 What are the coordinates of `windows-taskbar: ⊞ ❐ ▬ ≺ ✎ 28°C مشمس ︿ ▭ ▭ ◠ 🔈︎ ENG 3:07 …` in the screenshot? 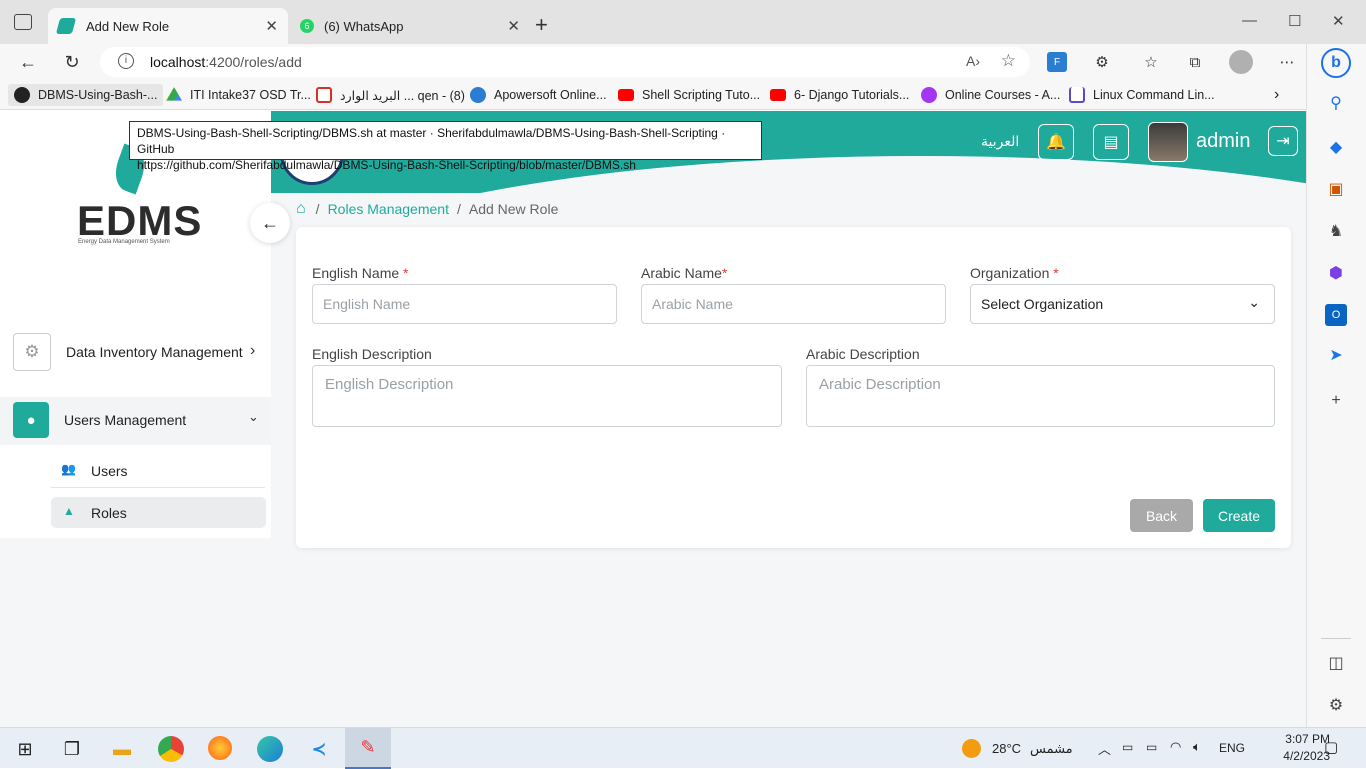 It's located at (683, 748).